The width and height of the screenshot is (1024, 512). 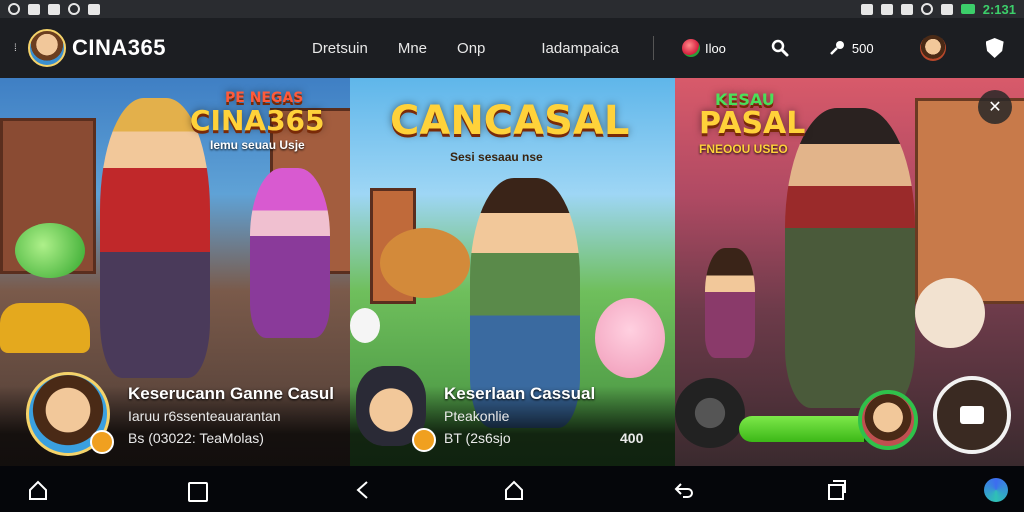 I want to click on status-bar: 2:131, so click(x=512, y=9).